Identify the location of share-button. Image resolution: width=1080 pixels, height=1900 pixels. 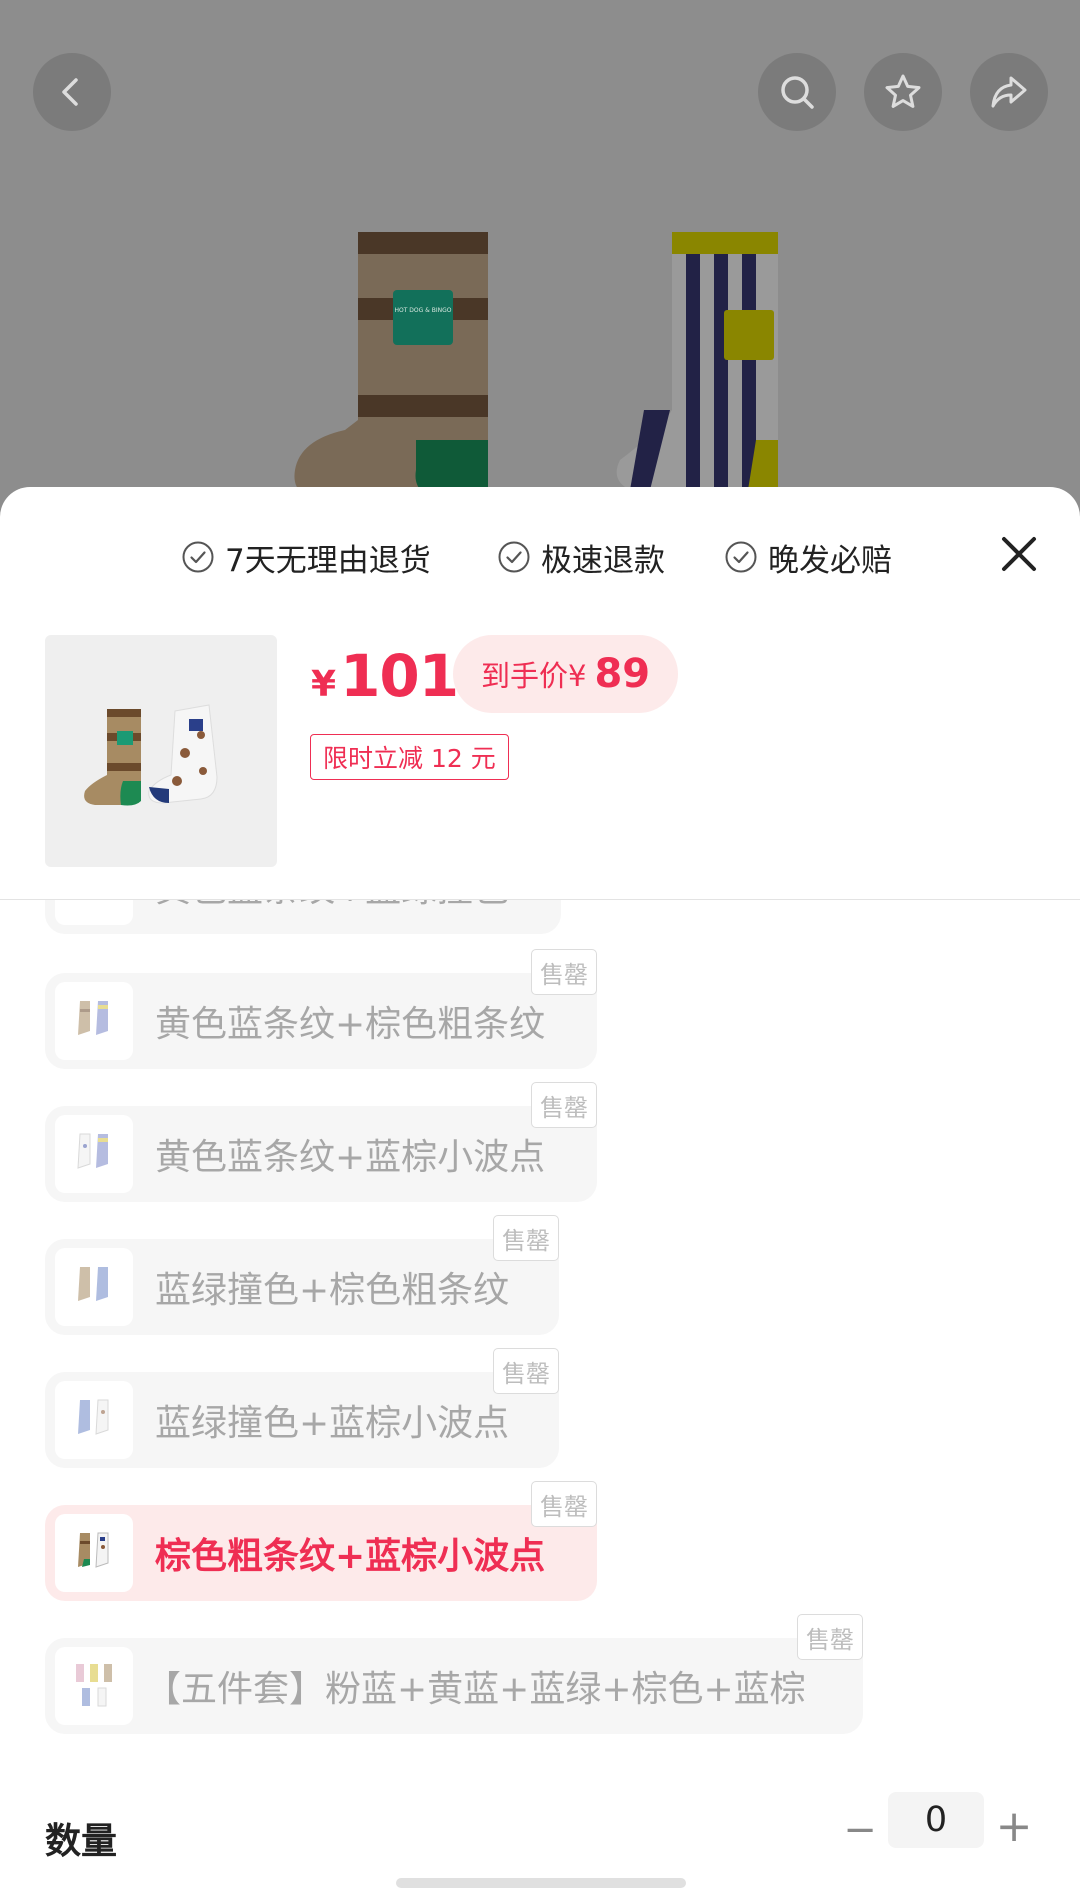
(1009, 92).